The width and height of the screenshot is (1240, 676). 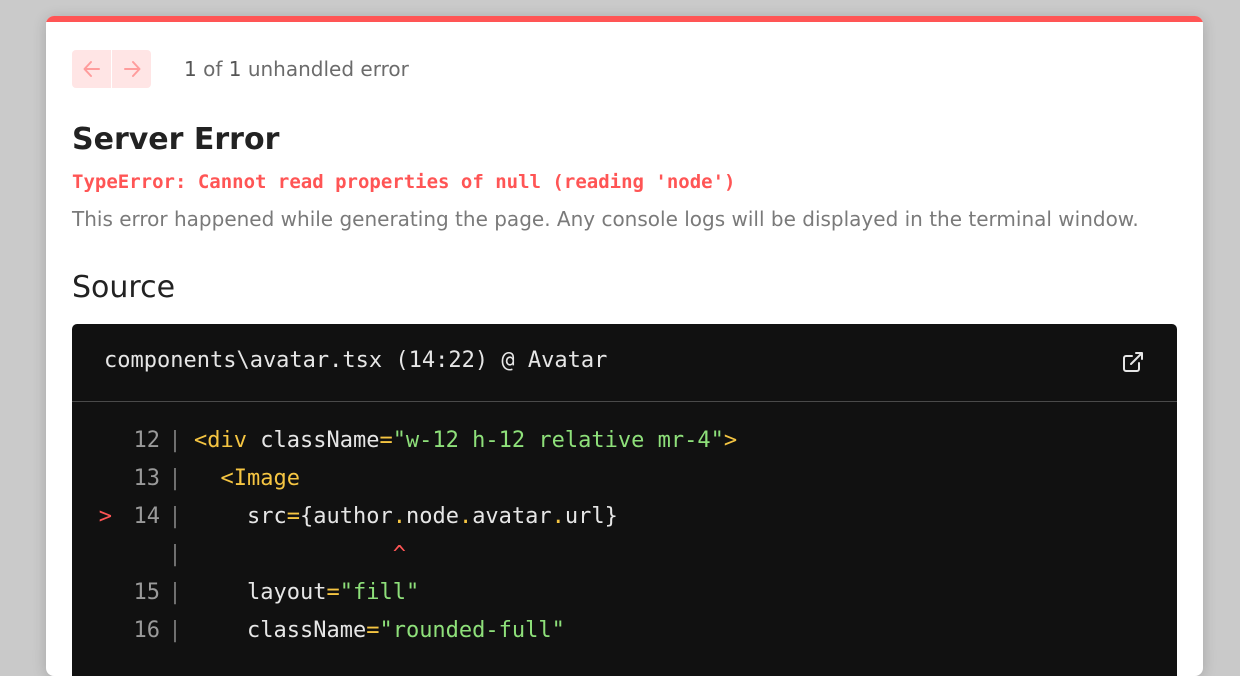 I want to click on code-token-attr: src, so click(x=266, y=516).